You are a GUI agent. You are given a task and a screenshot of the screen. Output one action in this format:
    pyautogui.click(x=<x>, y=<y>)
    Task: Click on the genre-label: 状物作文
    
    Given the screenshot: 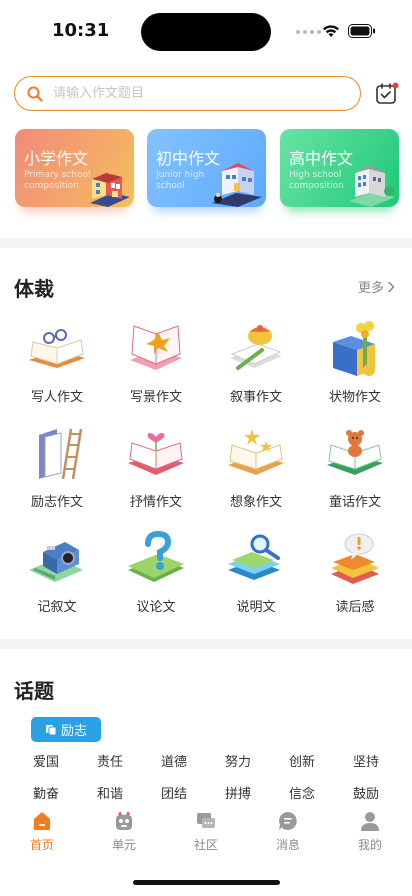 What is the action you would take?
    pyautogui.click(x=354, y=397)
    